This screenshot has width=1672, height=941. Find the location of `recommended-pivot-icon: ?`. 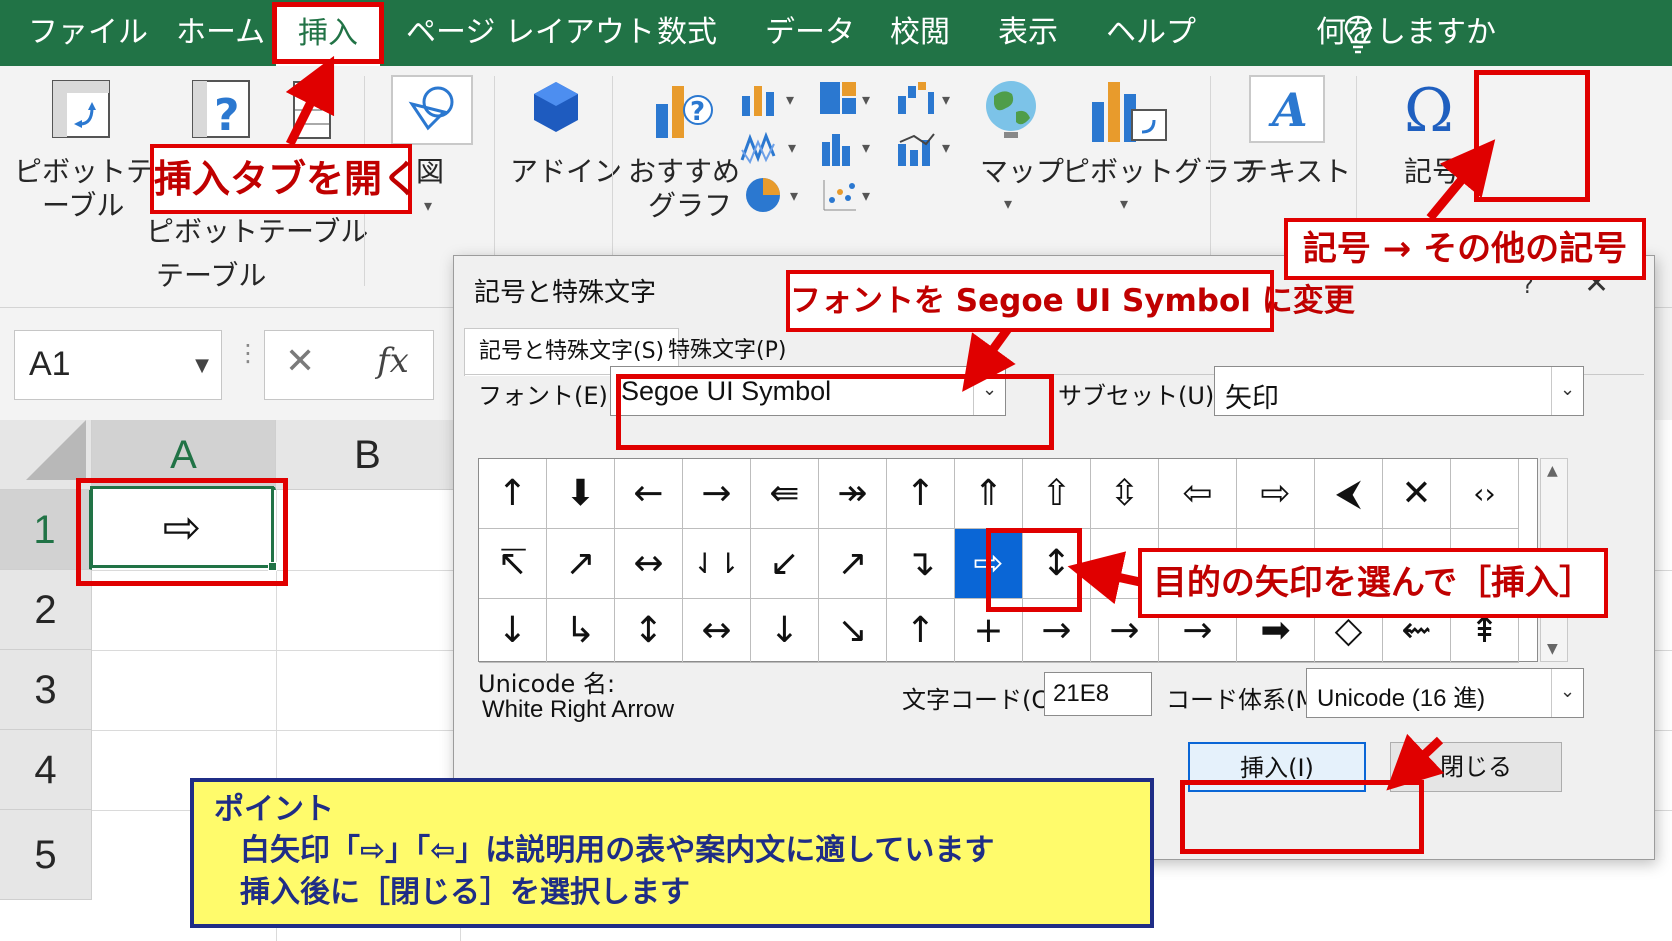

recommended-pivot-icon: ? is located at coordinates (221, 109).